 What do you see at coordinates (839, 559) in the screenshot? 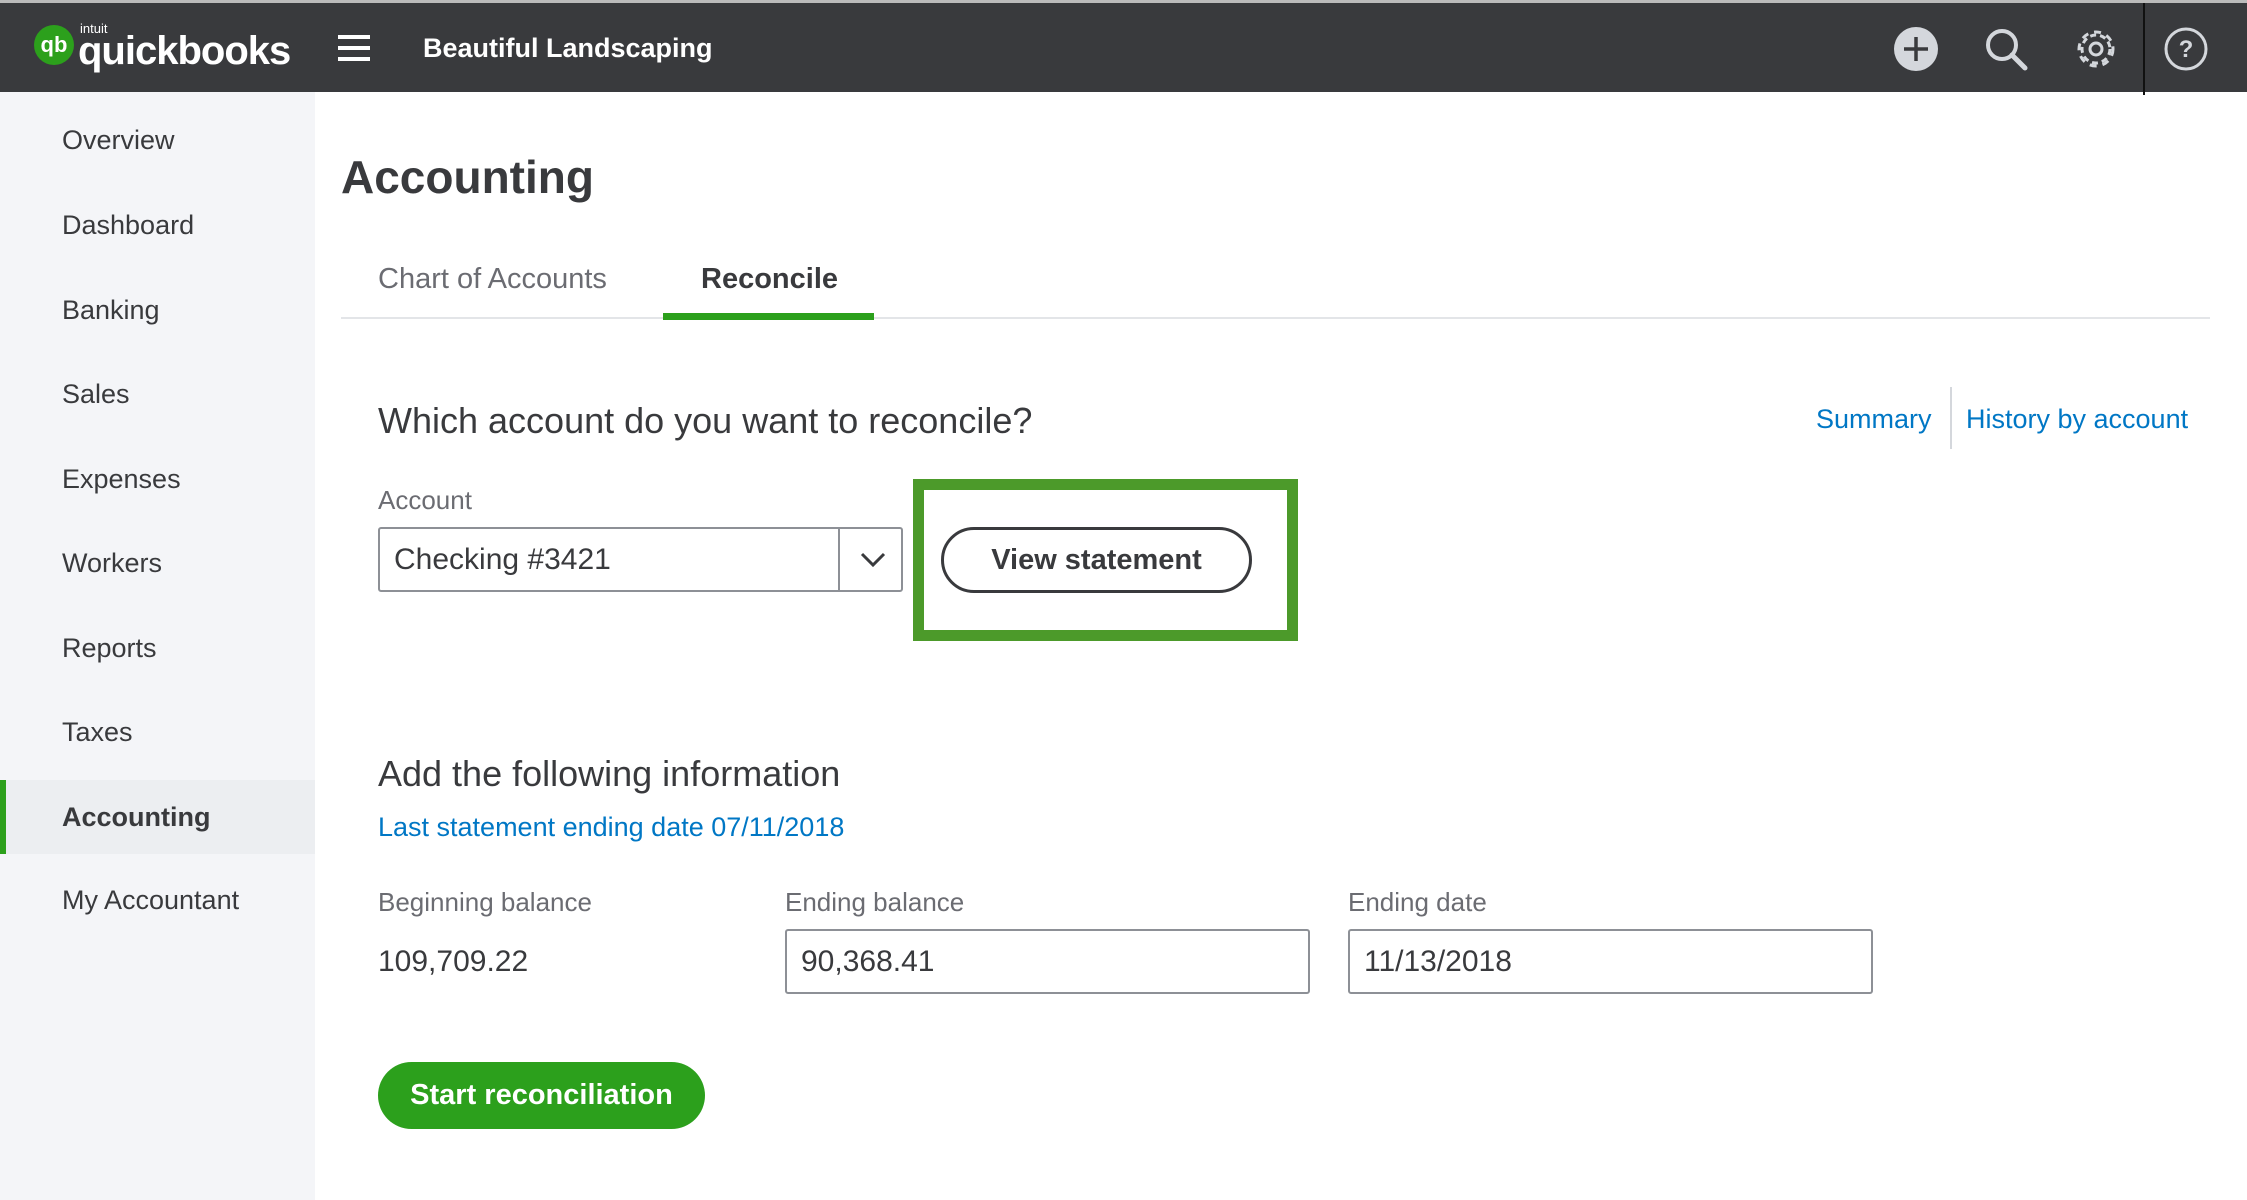
I see `select-divider` at bounding box center [839, 559].